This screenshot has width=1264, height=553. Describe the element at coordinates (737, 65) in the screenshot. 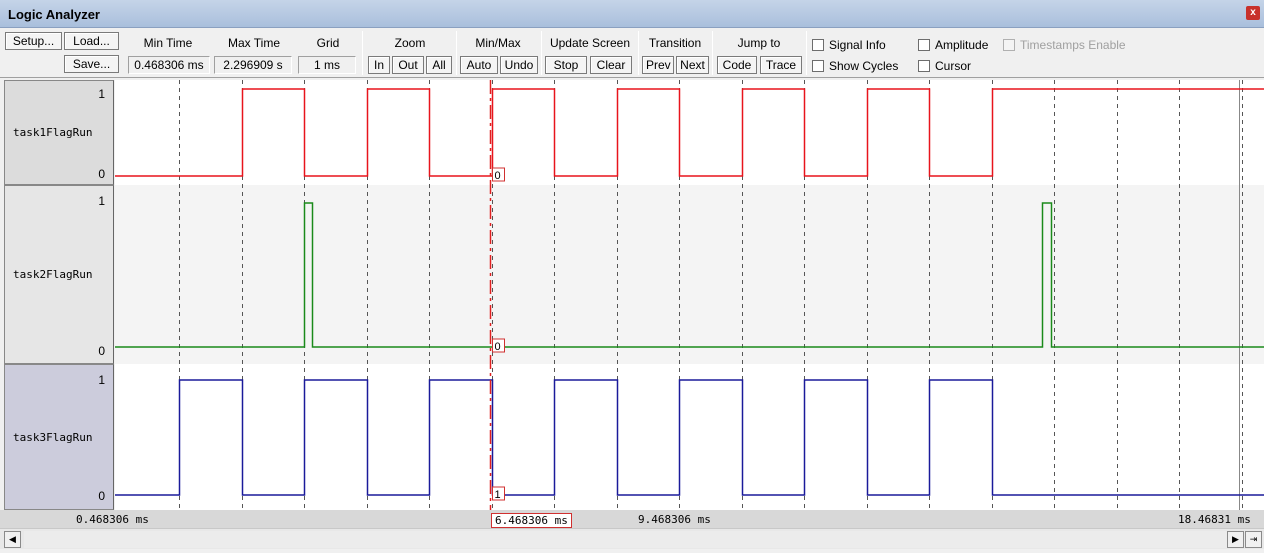

I see `jump-code-button: Code` at that location.